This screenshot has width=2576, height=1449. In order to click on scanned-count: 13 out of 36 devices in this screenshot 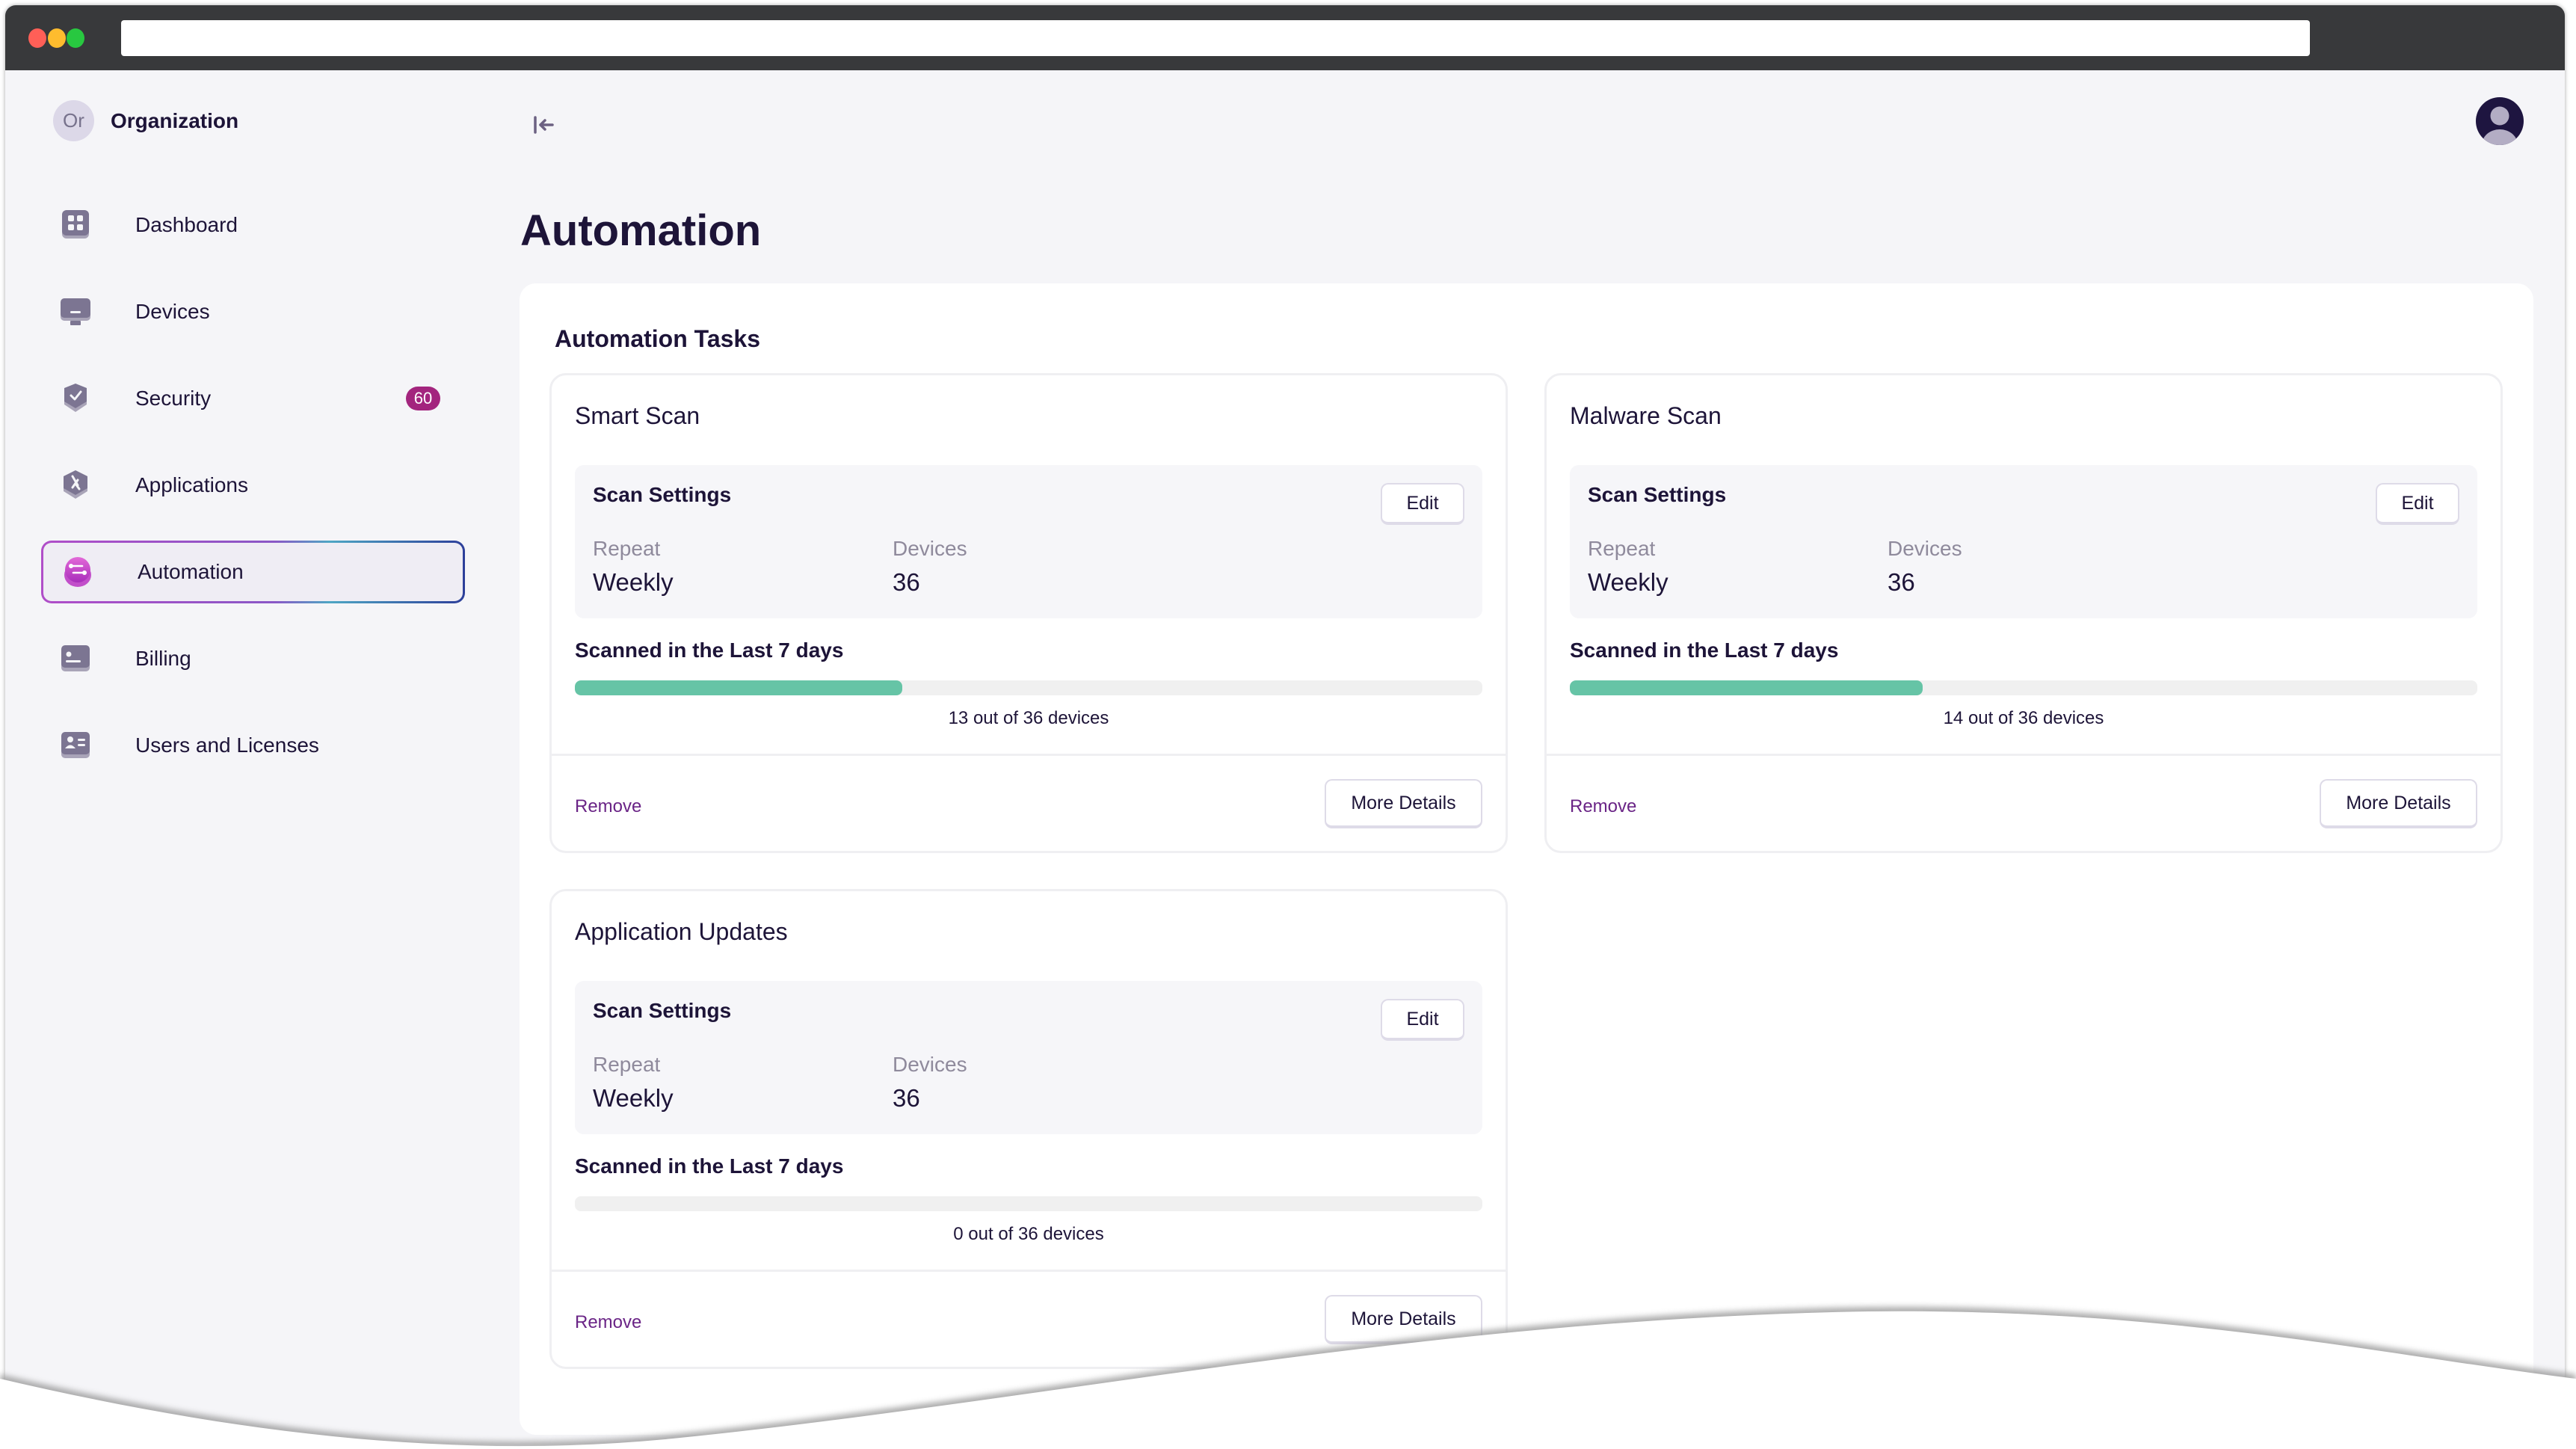, I will do `click(1028, 718)`.